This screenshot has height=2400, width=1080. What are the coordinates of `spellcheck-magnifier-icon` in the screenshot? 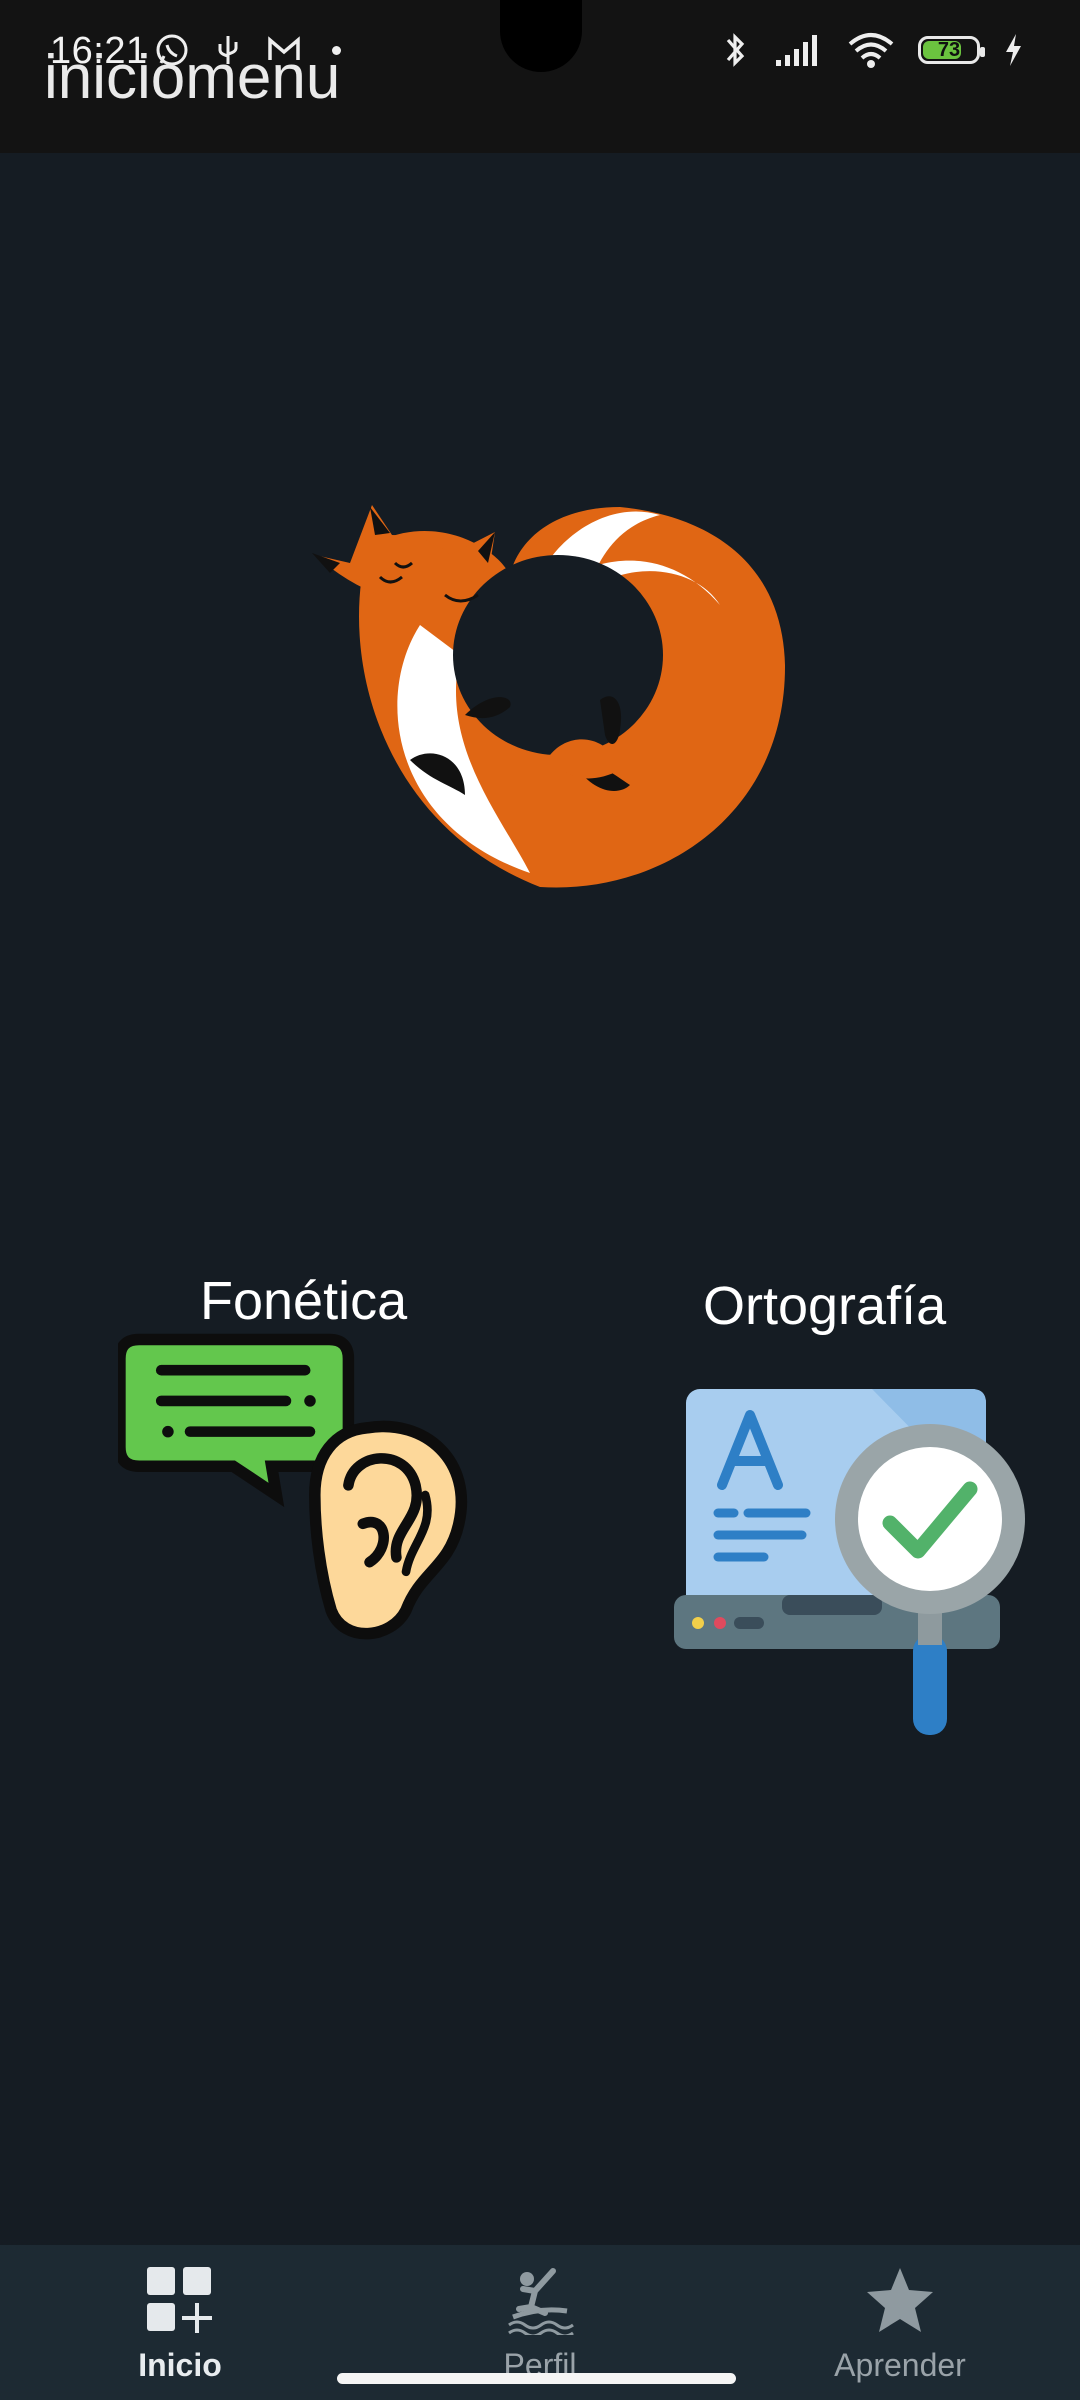 It's located at (849, 1562).